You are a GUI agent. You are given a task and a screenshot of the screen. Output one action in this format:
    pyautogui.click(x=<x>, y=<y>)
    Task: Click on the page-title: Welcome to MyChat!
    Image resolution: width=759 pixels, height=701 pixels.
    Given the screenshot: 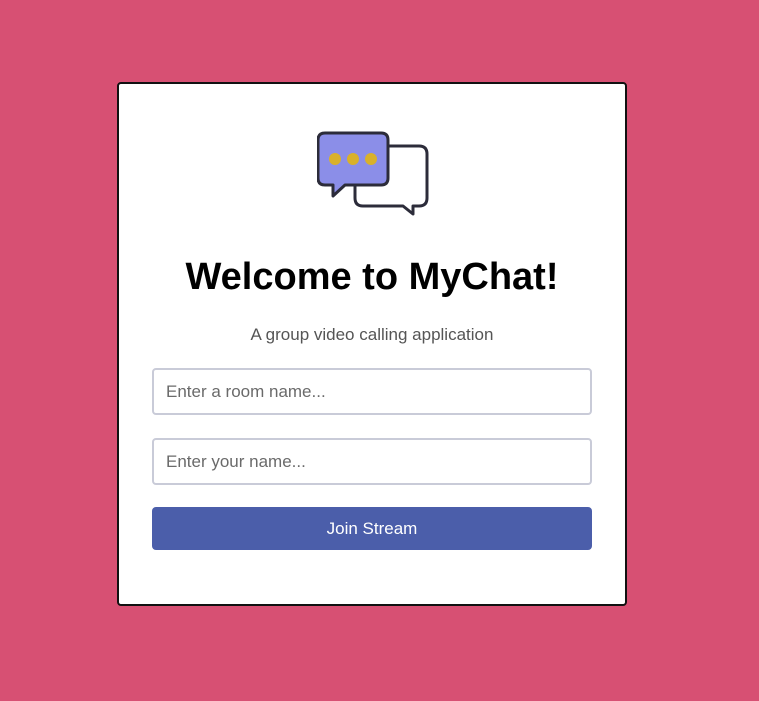 What is the action you would take?
    pyautogui.click(x=372, y=277)
    